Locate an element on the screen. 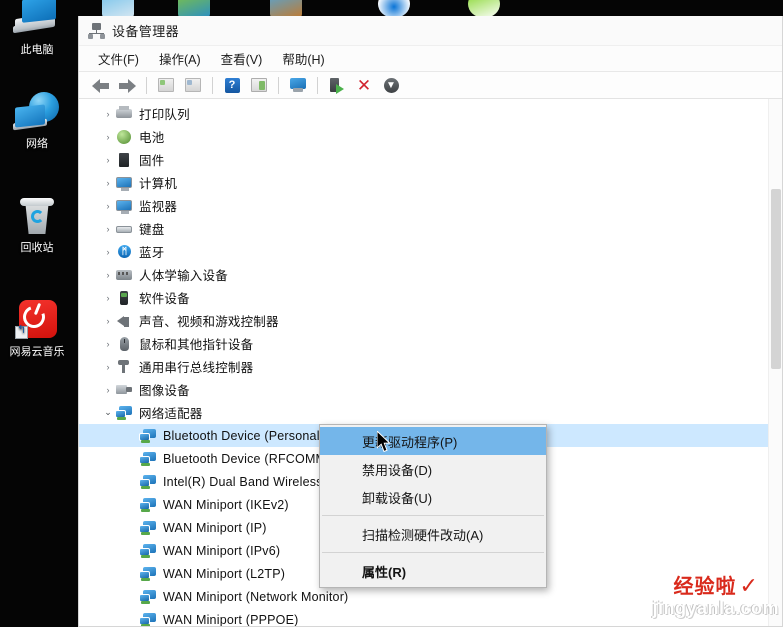 Image resolution: width=783 pixels, height=627 pixels. menu-view: 查看(V) is located at coordinates (242, 58).